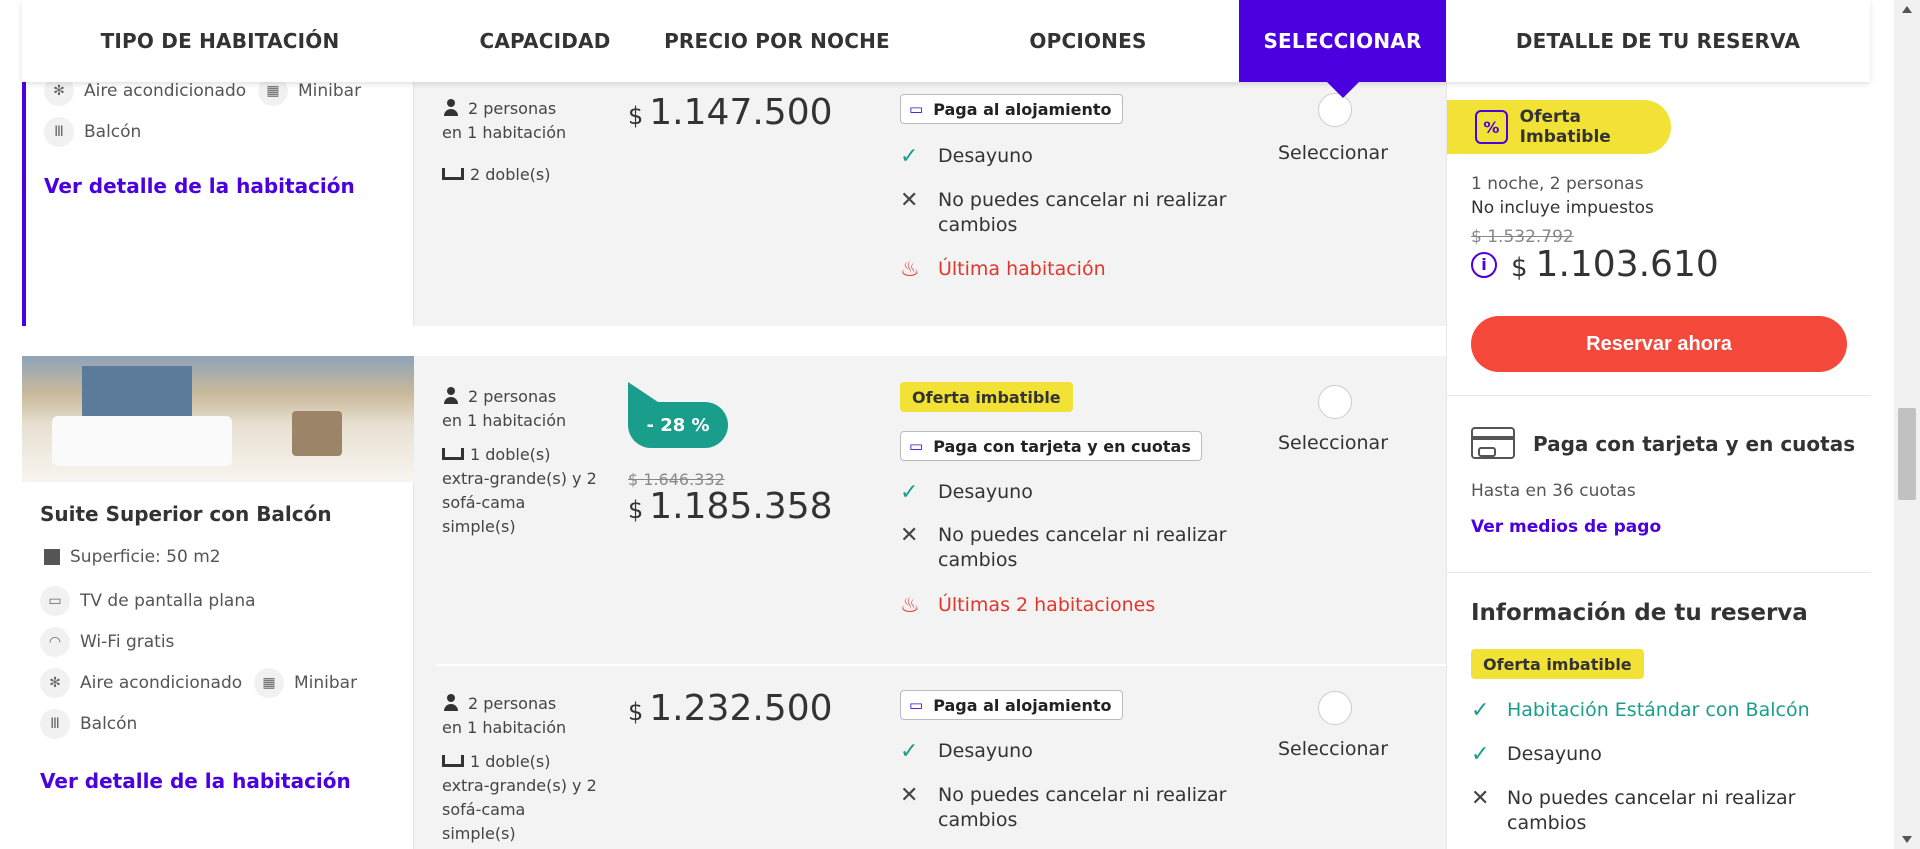 The height and width of the screenshot is (849, 1920). I want to click on pointer-arrow, so click(1342, 90).